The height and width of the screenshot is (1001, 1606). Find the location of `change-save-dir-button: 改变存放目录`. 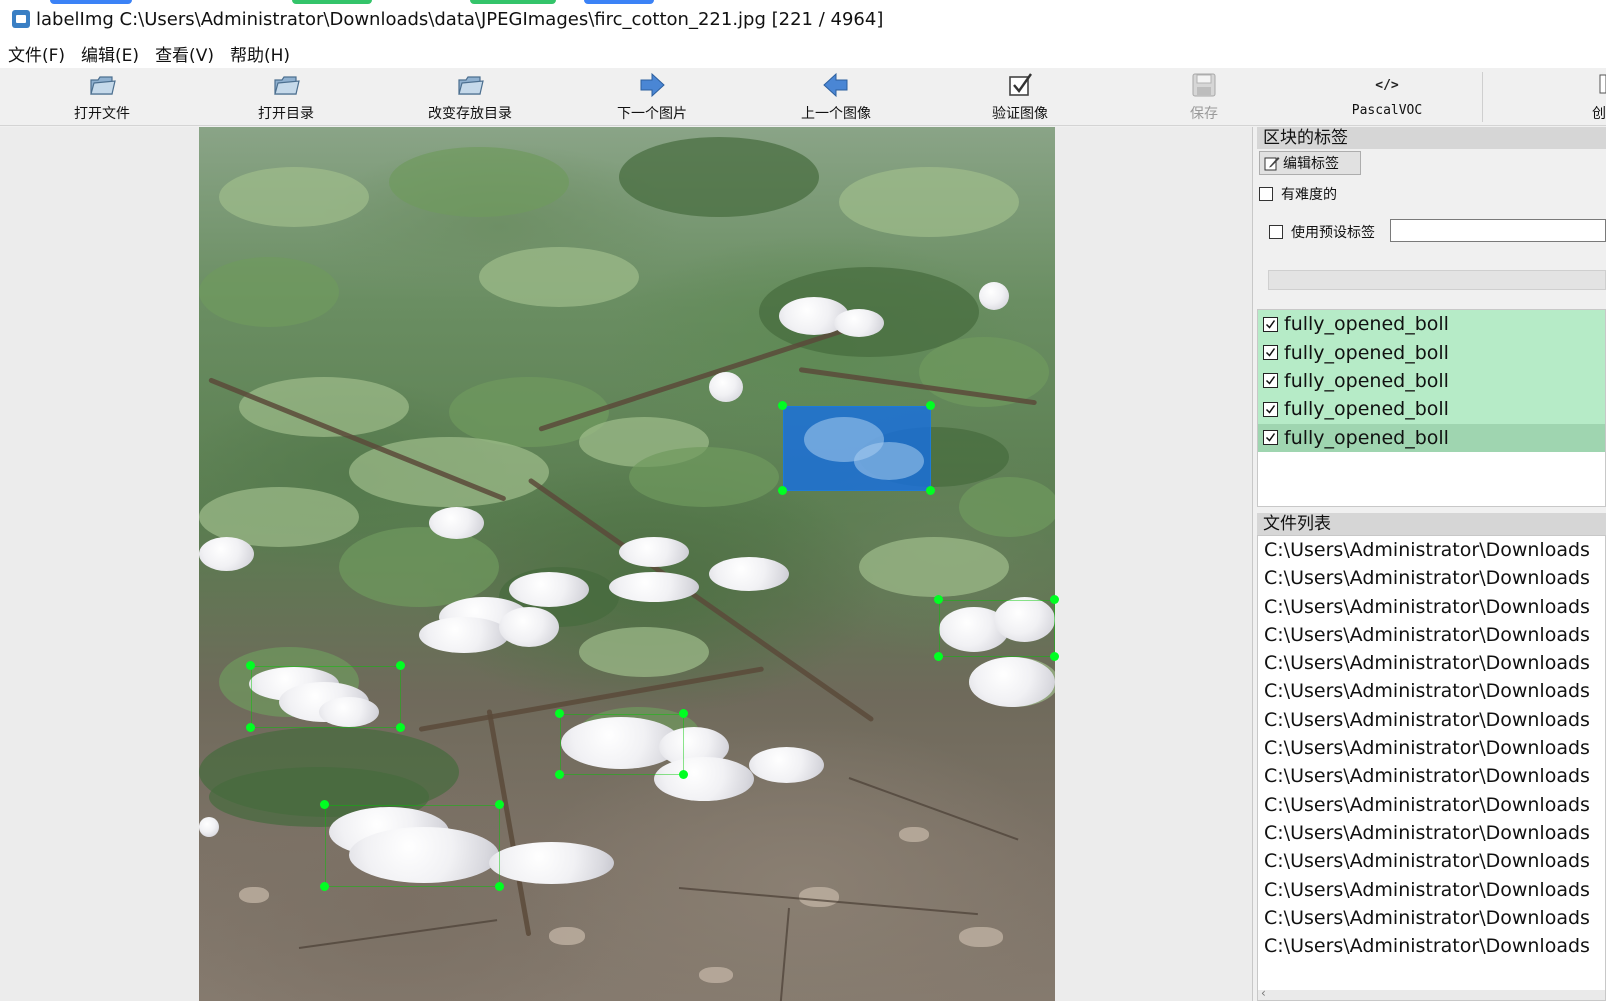

change-save-dir-button: 改变存放目录 is located at coordinates (470, 97).